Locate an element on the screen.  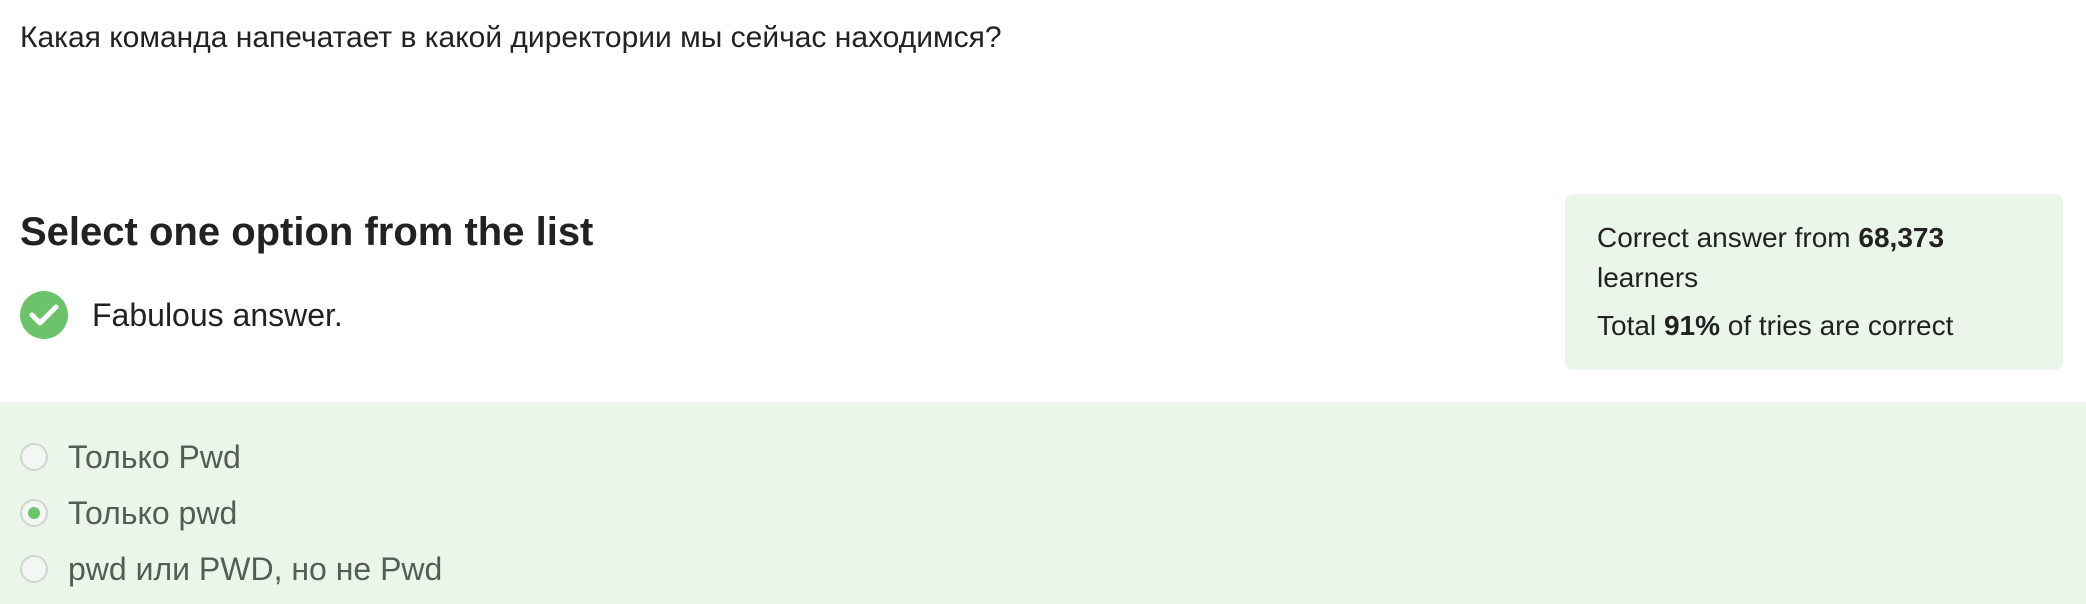
section-title: Select one option from the list is located at coordinates (307, 232).